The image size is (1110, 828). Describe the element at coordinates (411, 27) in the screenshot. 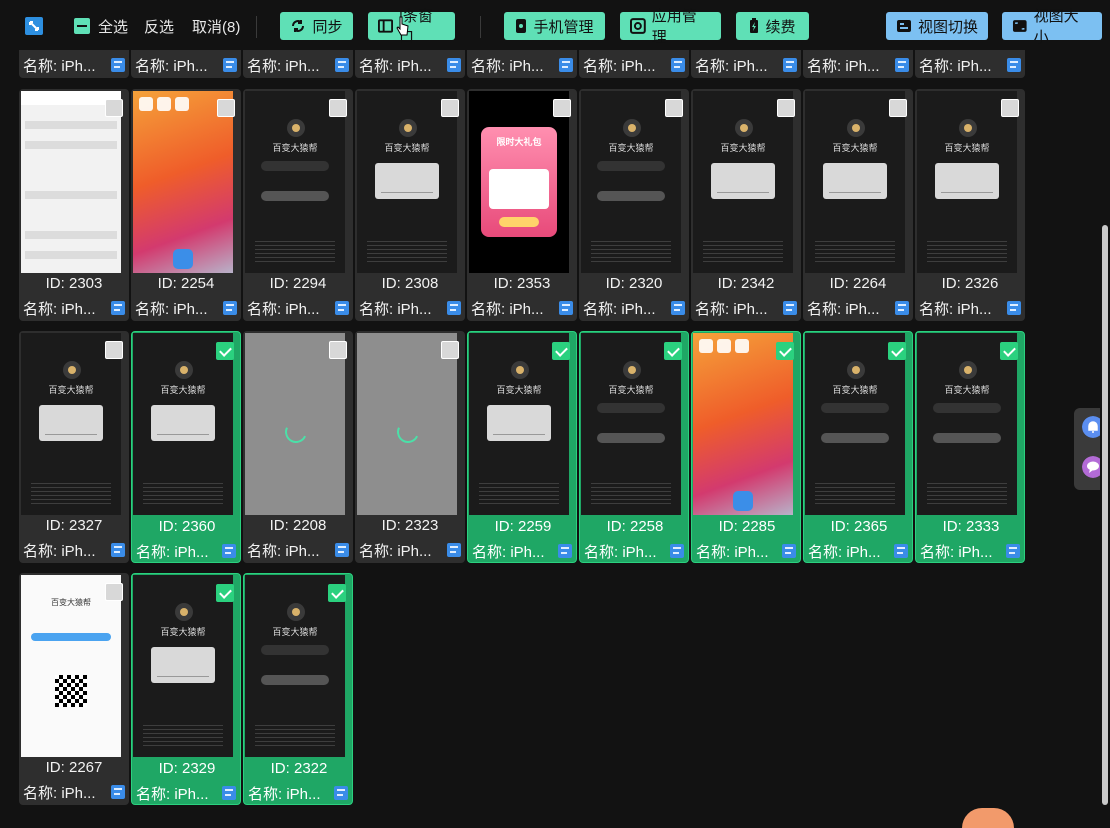

I see `multi-window-button: |条窗口` at that location.